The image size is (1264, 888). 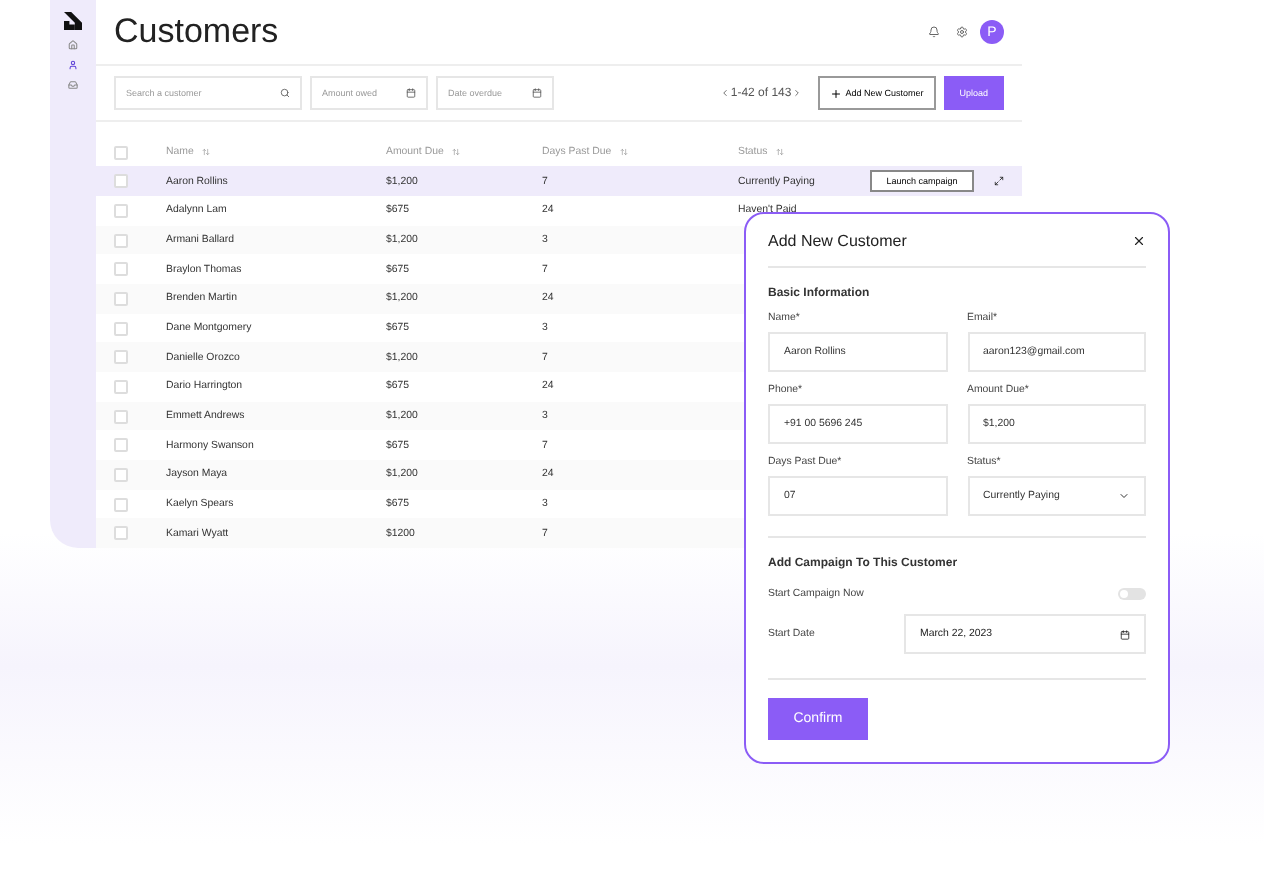 What do you see at coordinates (73, 21) in the screenshot?
I see `logo-icon` at bounding box center [73, 21].